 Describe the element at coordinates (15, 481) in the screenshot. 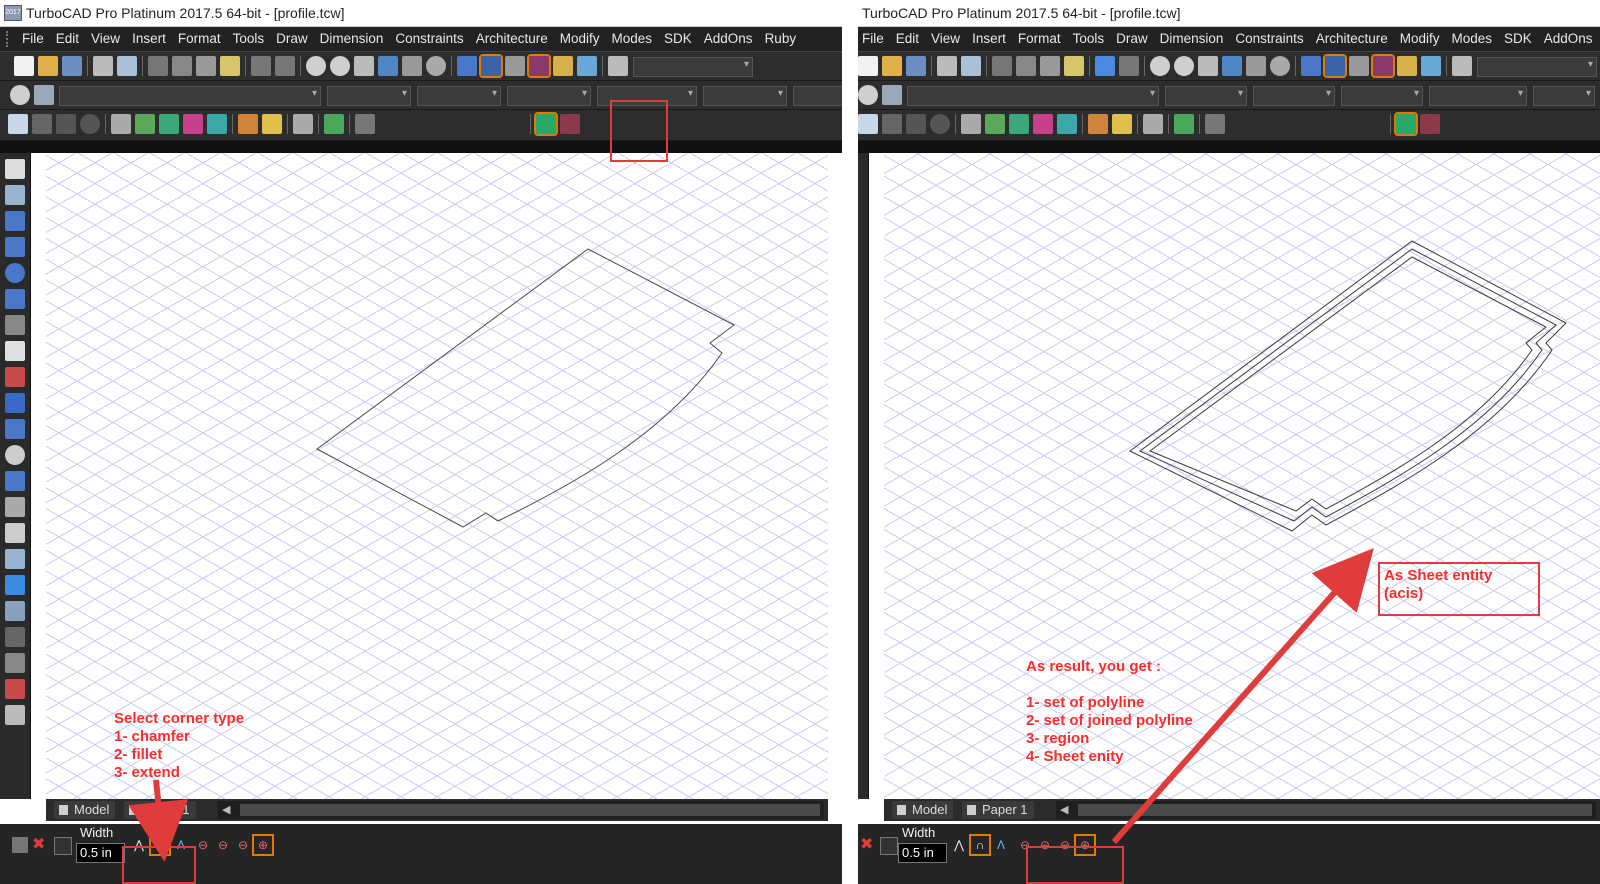

I see `surface-icon` at that location.